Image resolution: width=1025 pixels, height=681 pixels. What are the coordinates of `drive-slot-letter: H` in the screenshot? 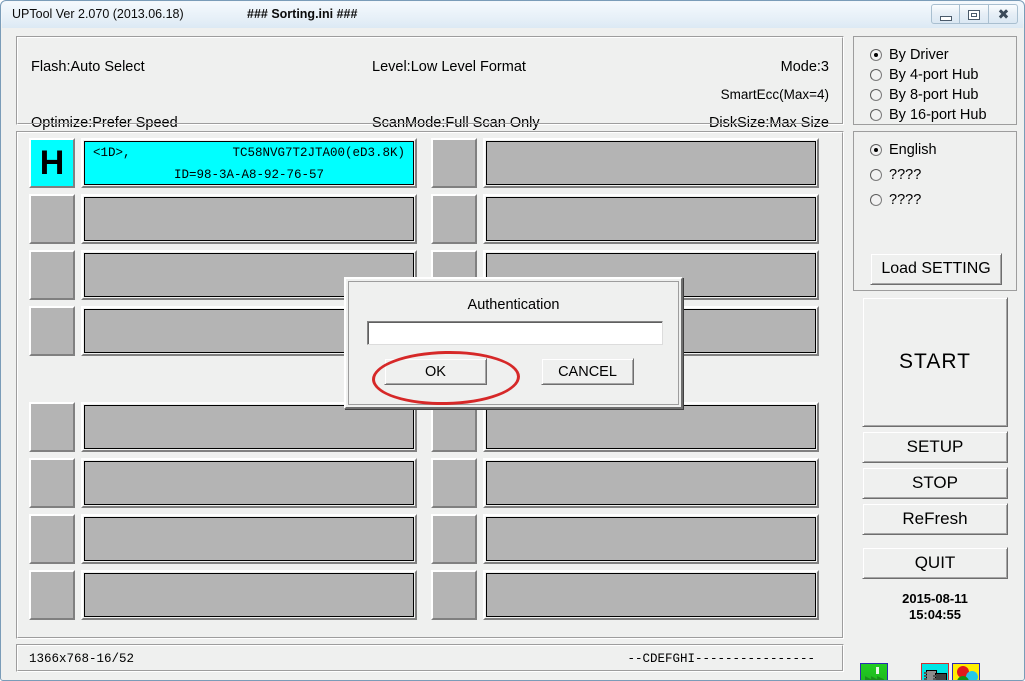 It's located at (52, 163).